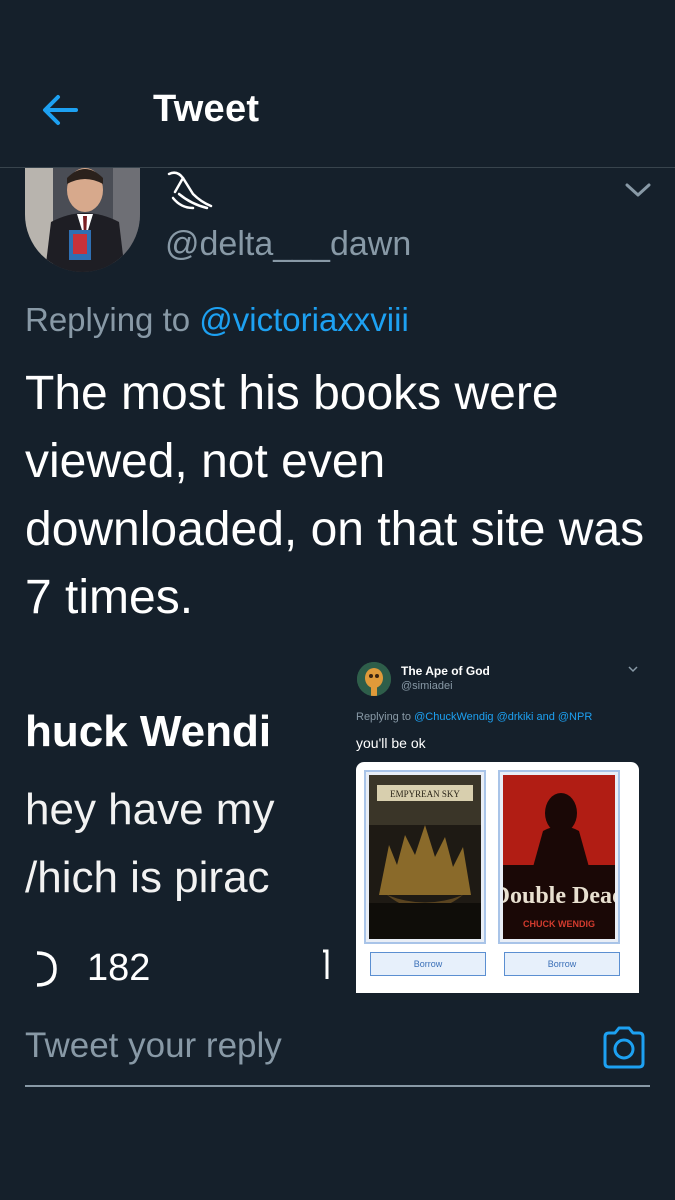  I want to click on book-title: EMPYREAN SKY, so click(425, 794).